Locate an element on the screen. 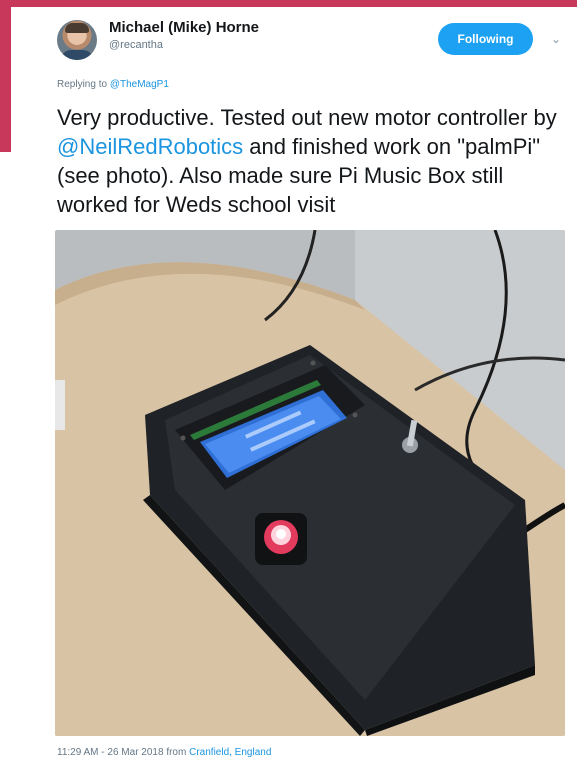 The image size is (577, 758). location-link: Cranfield, England is located at coordinates (230, 752).